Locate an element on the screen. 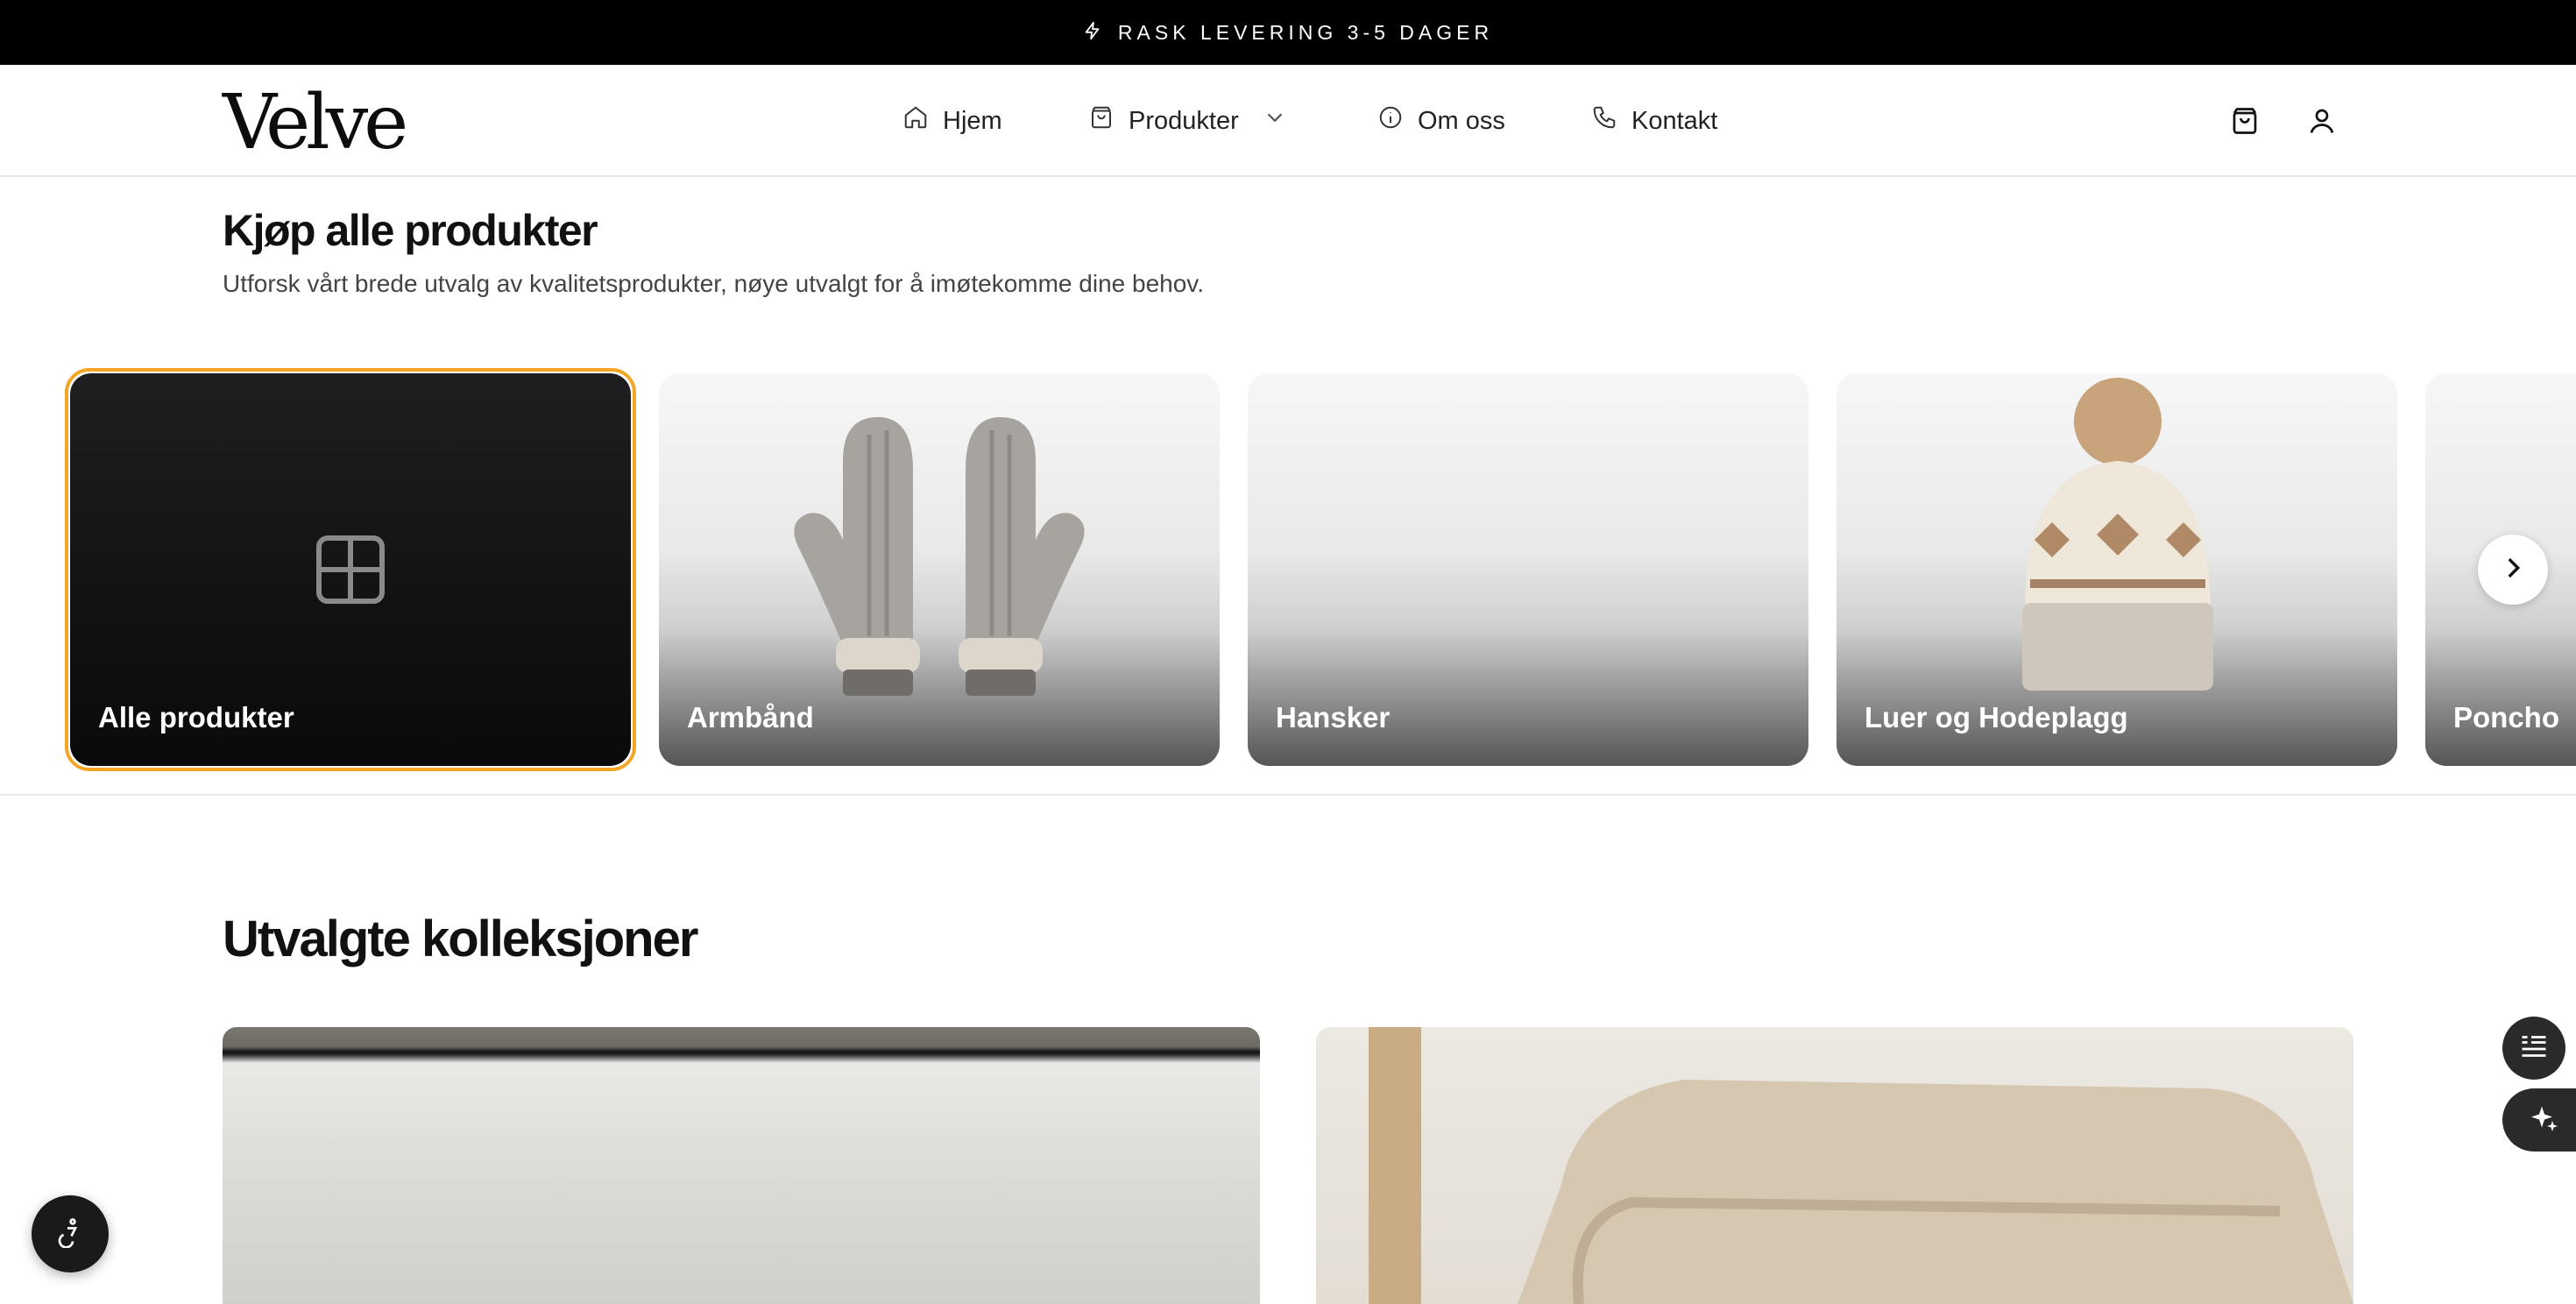  logo: Velve is located at coordinates (315, 123).